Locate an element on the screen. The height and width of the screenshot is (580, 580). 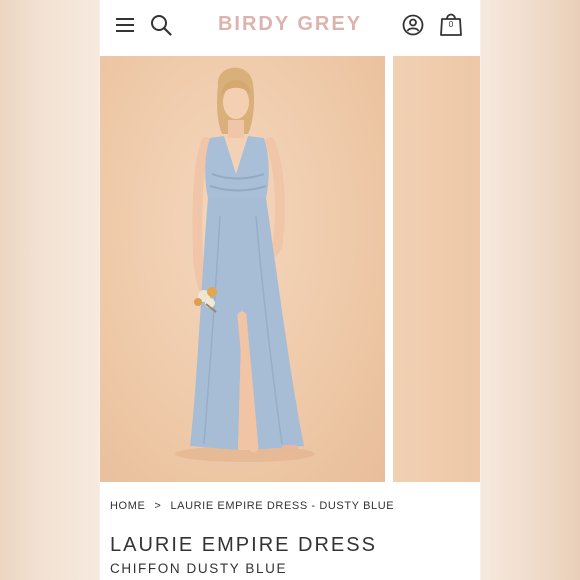
product-next-image-preview is located at coordinates (436, 269).